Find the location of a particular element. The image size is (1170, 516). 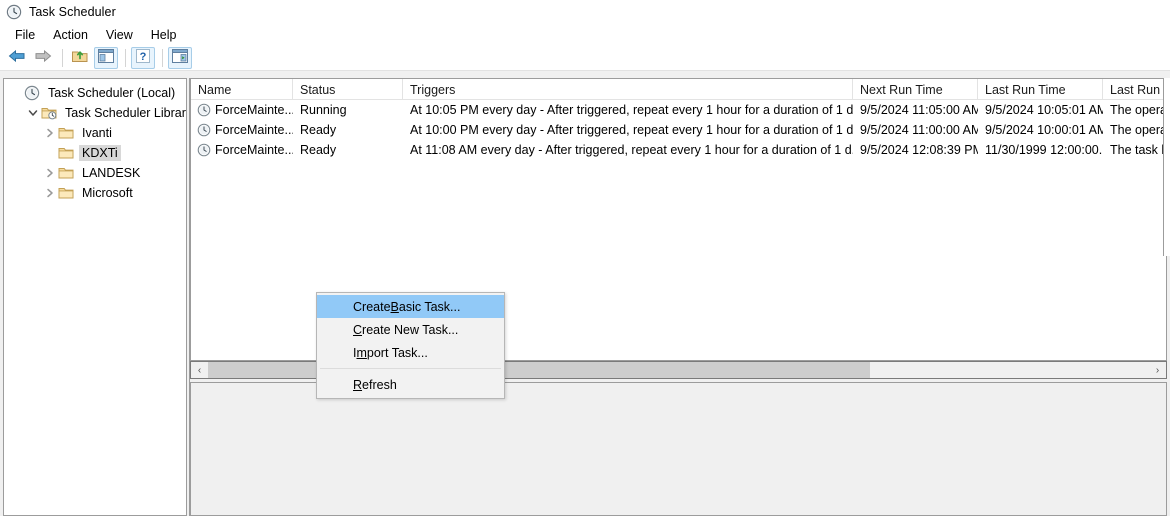

tree-node-label: Task Scheduler (Local) is located at coordinates (112, 93).